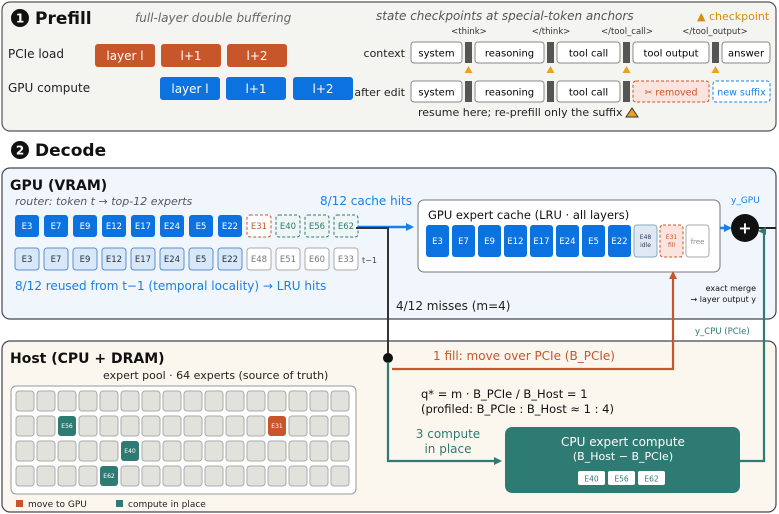 The image size is (779, 514). What do you see at coordinates (104, 201) in the screenshot?
I see `router-note: router: token t → top-12 experts` at bounding box center [104, 201].